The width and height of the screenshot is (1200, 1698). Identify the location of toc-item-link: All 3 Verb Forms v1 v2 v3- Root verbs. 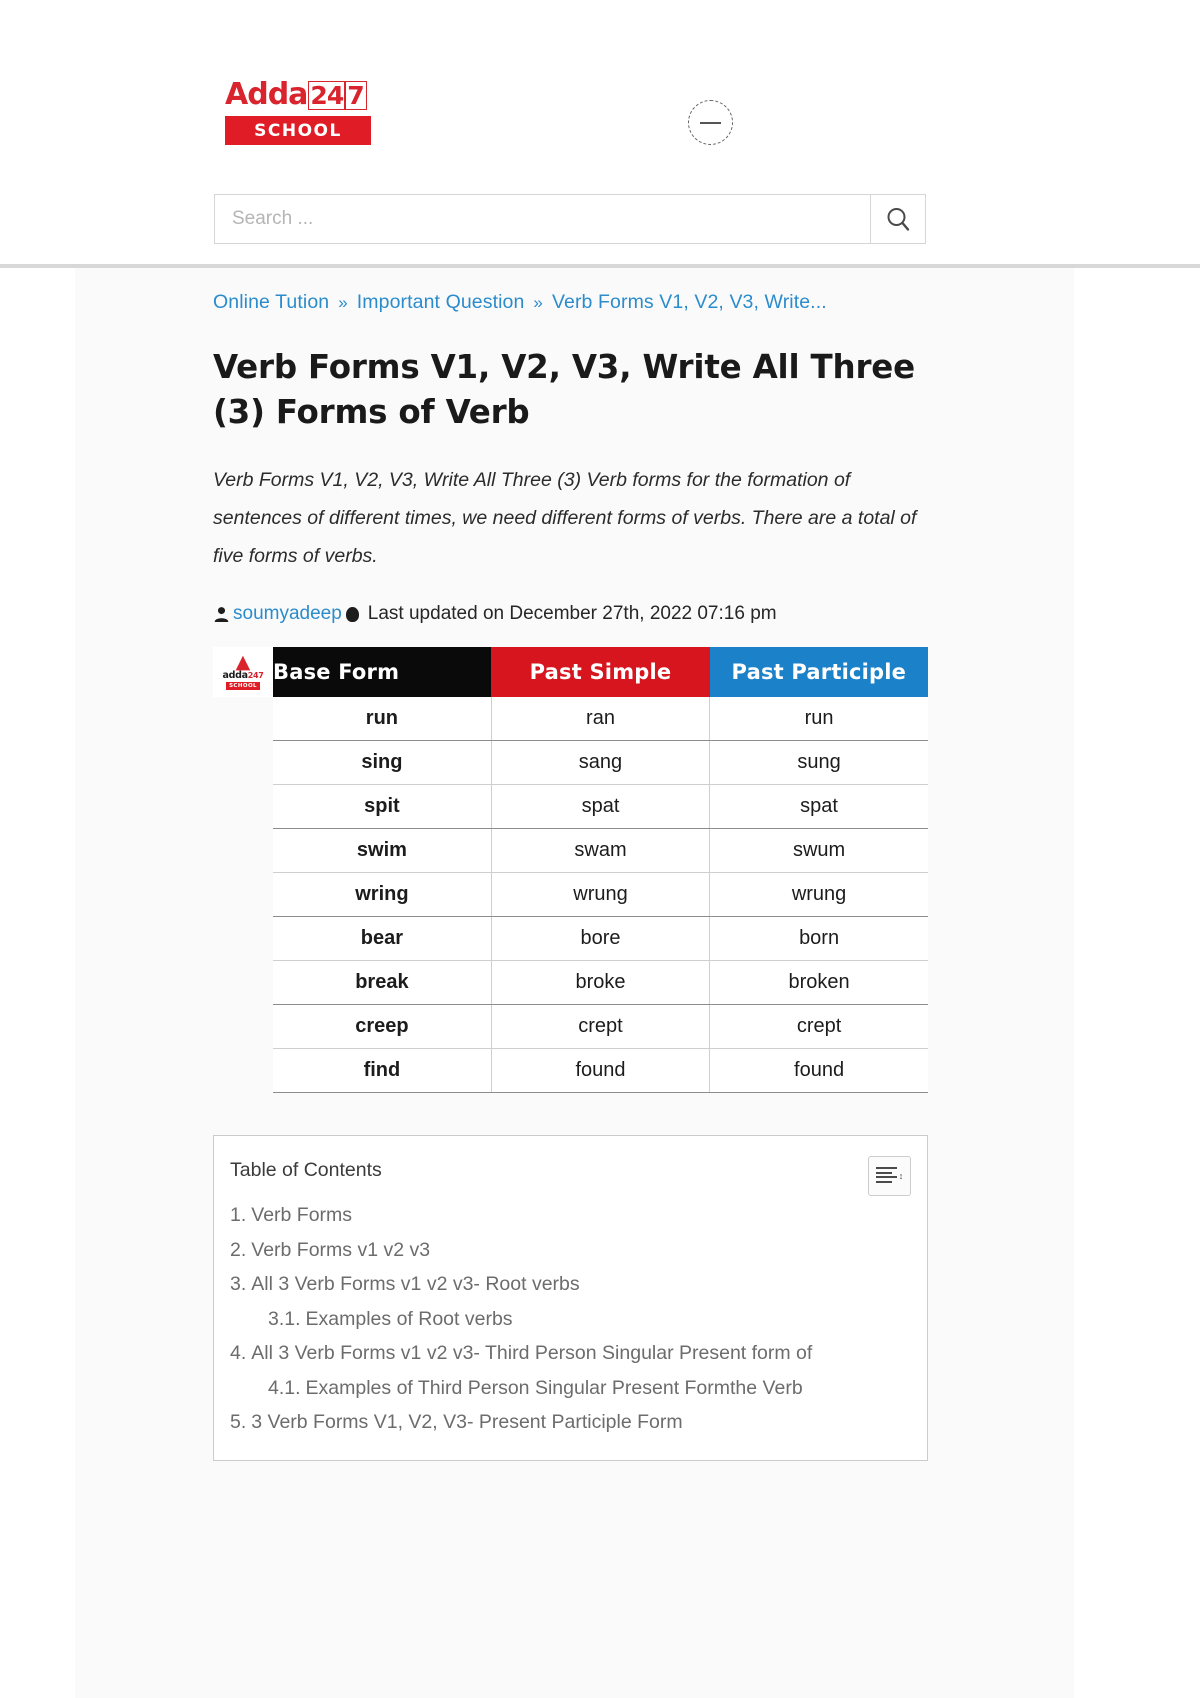
(415, 1284).